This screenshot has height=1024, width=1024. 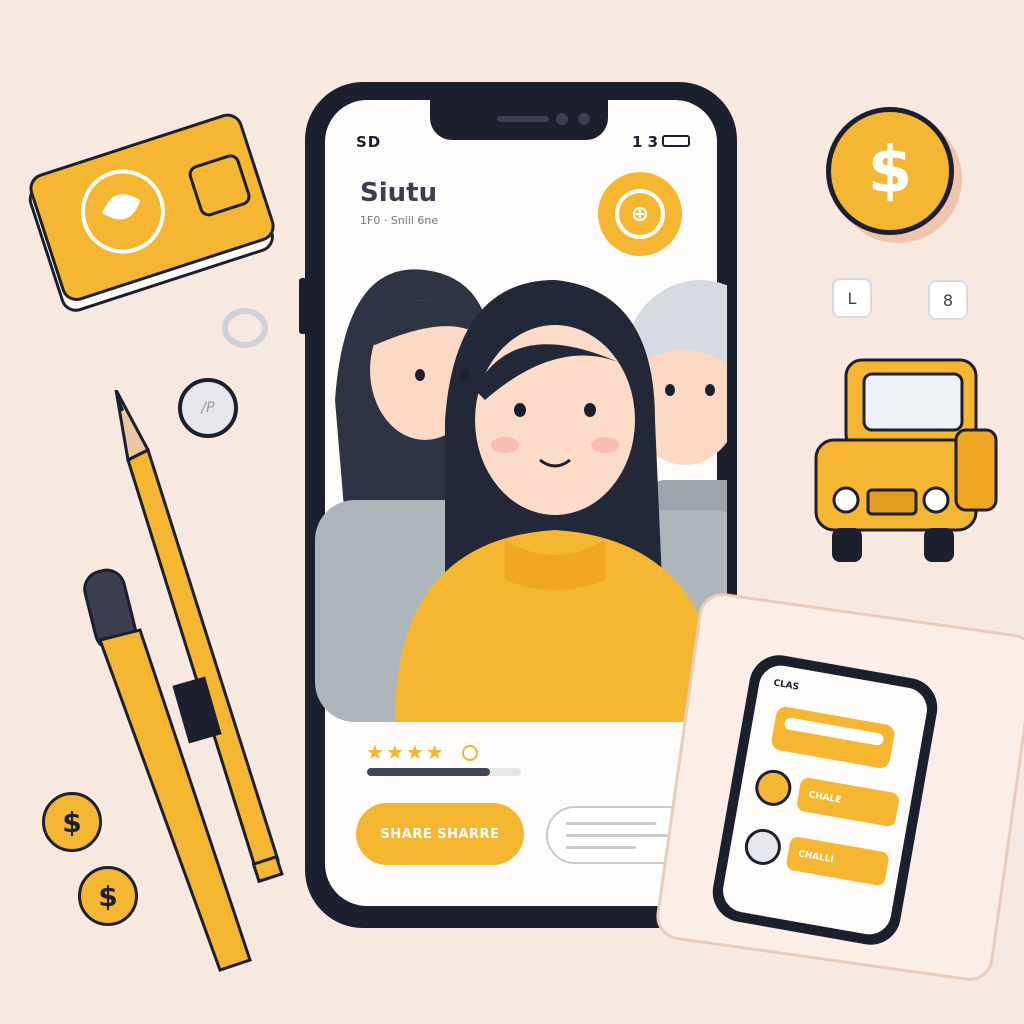 What do you see at coordinates (890, 171) in the screenshot?
I see `dollar-coin-icon: $` at bounding box center [890, 171].